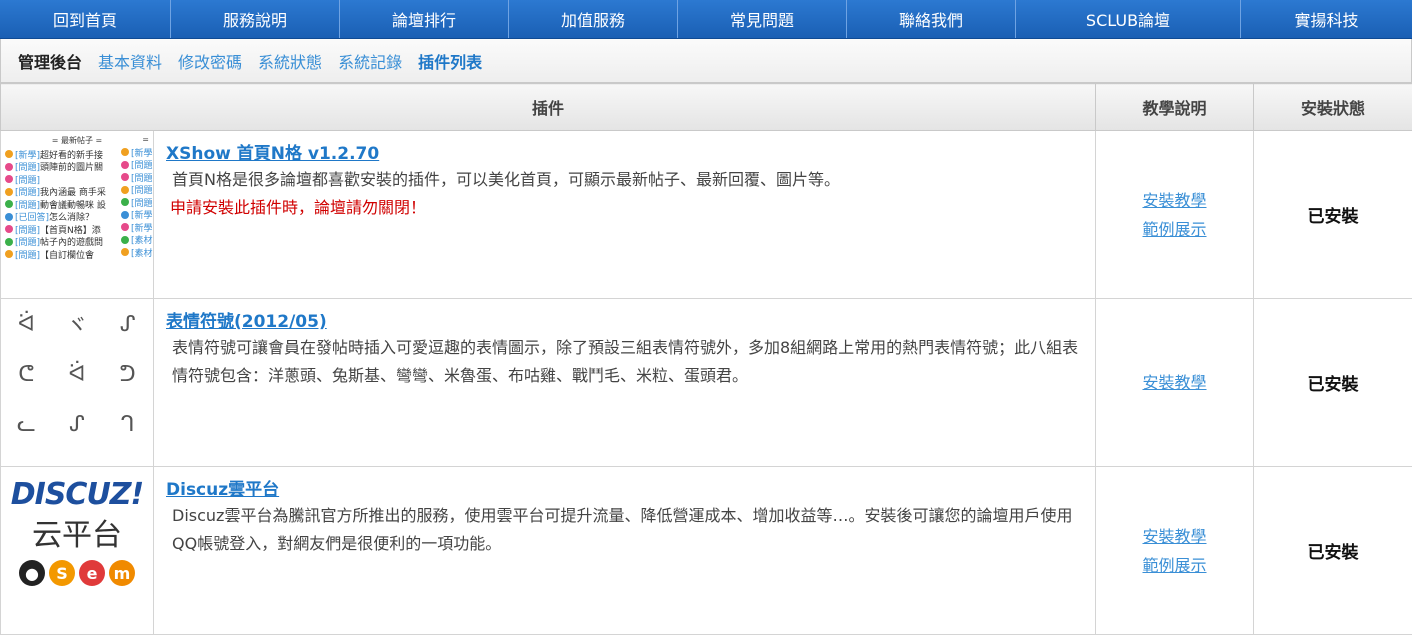 This screenshot has width=1412, height=635. What do you see at coordinates (26, 374) in the screenshot?
I see `emoticon-icon: ᕦ` at bounding box center [26, 374].